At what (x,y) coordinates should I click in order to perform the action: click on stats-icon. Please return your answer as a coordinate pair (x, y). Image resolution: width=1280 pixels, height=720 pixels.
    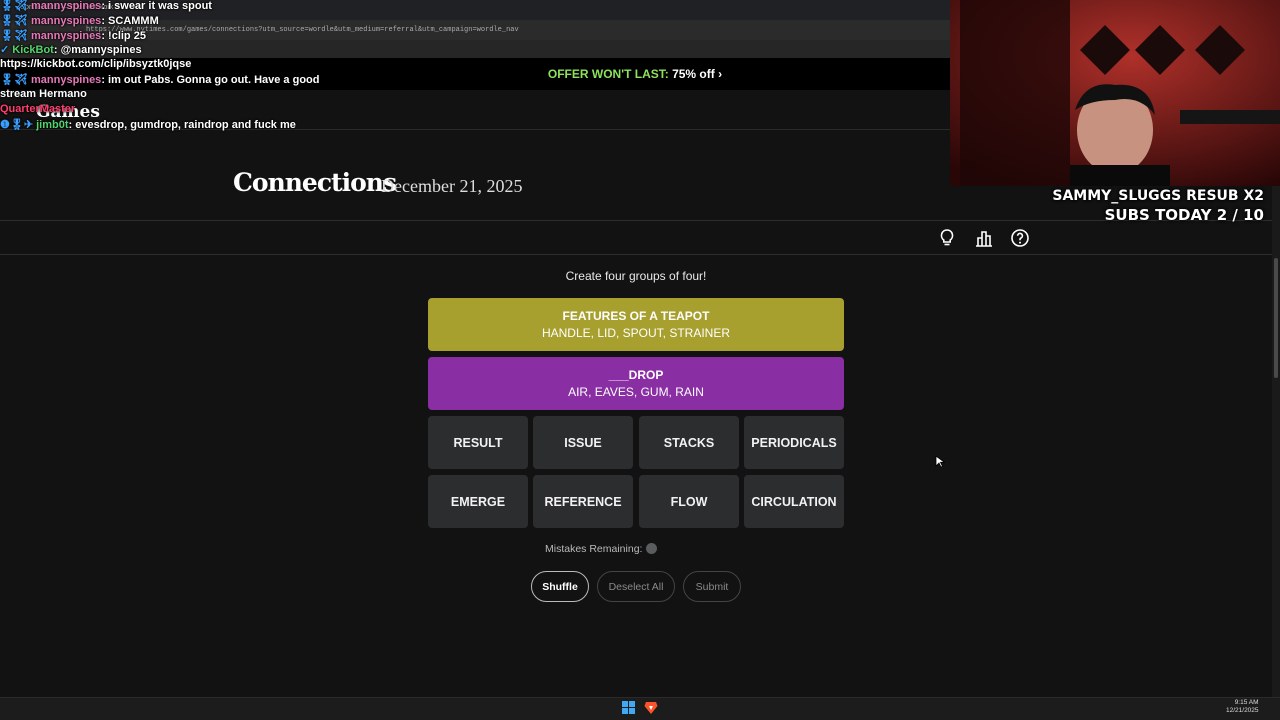
    Looking at the image, I should click on (984, 238).